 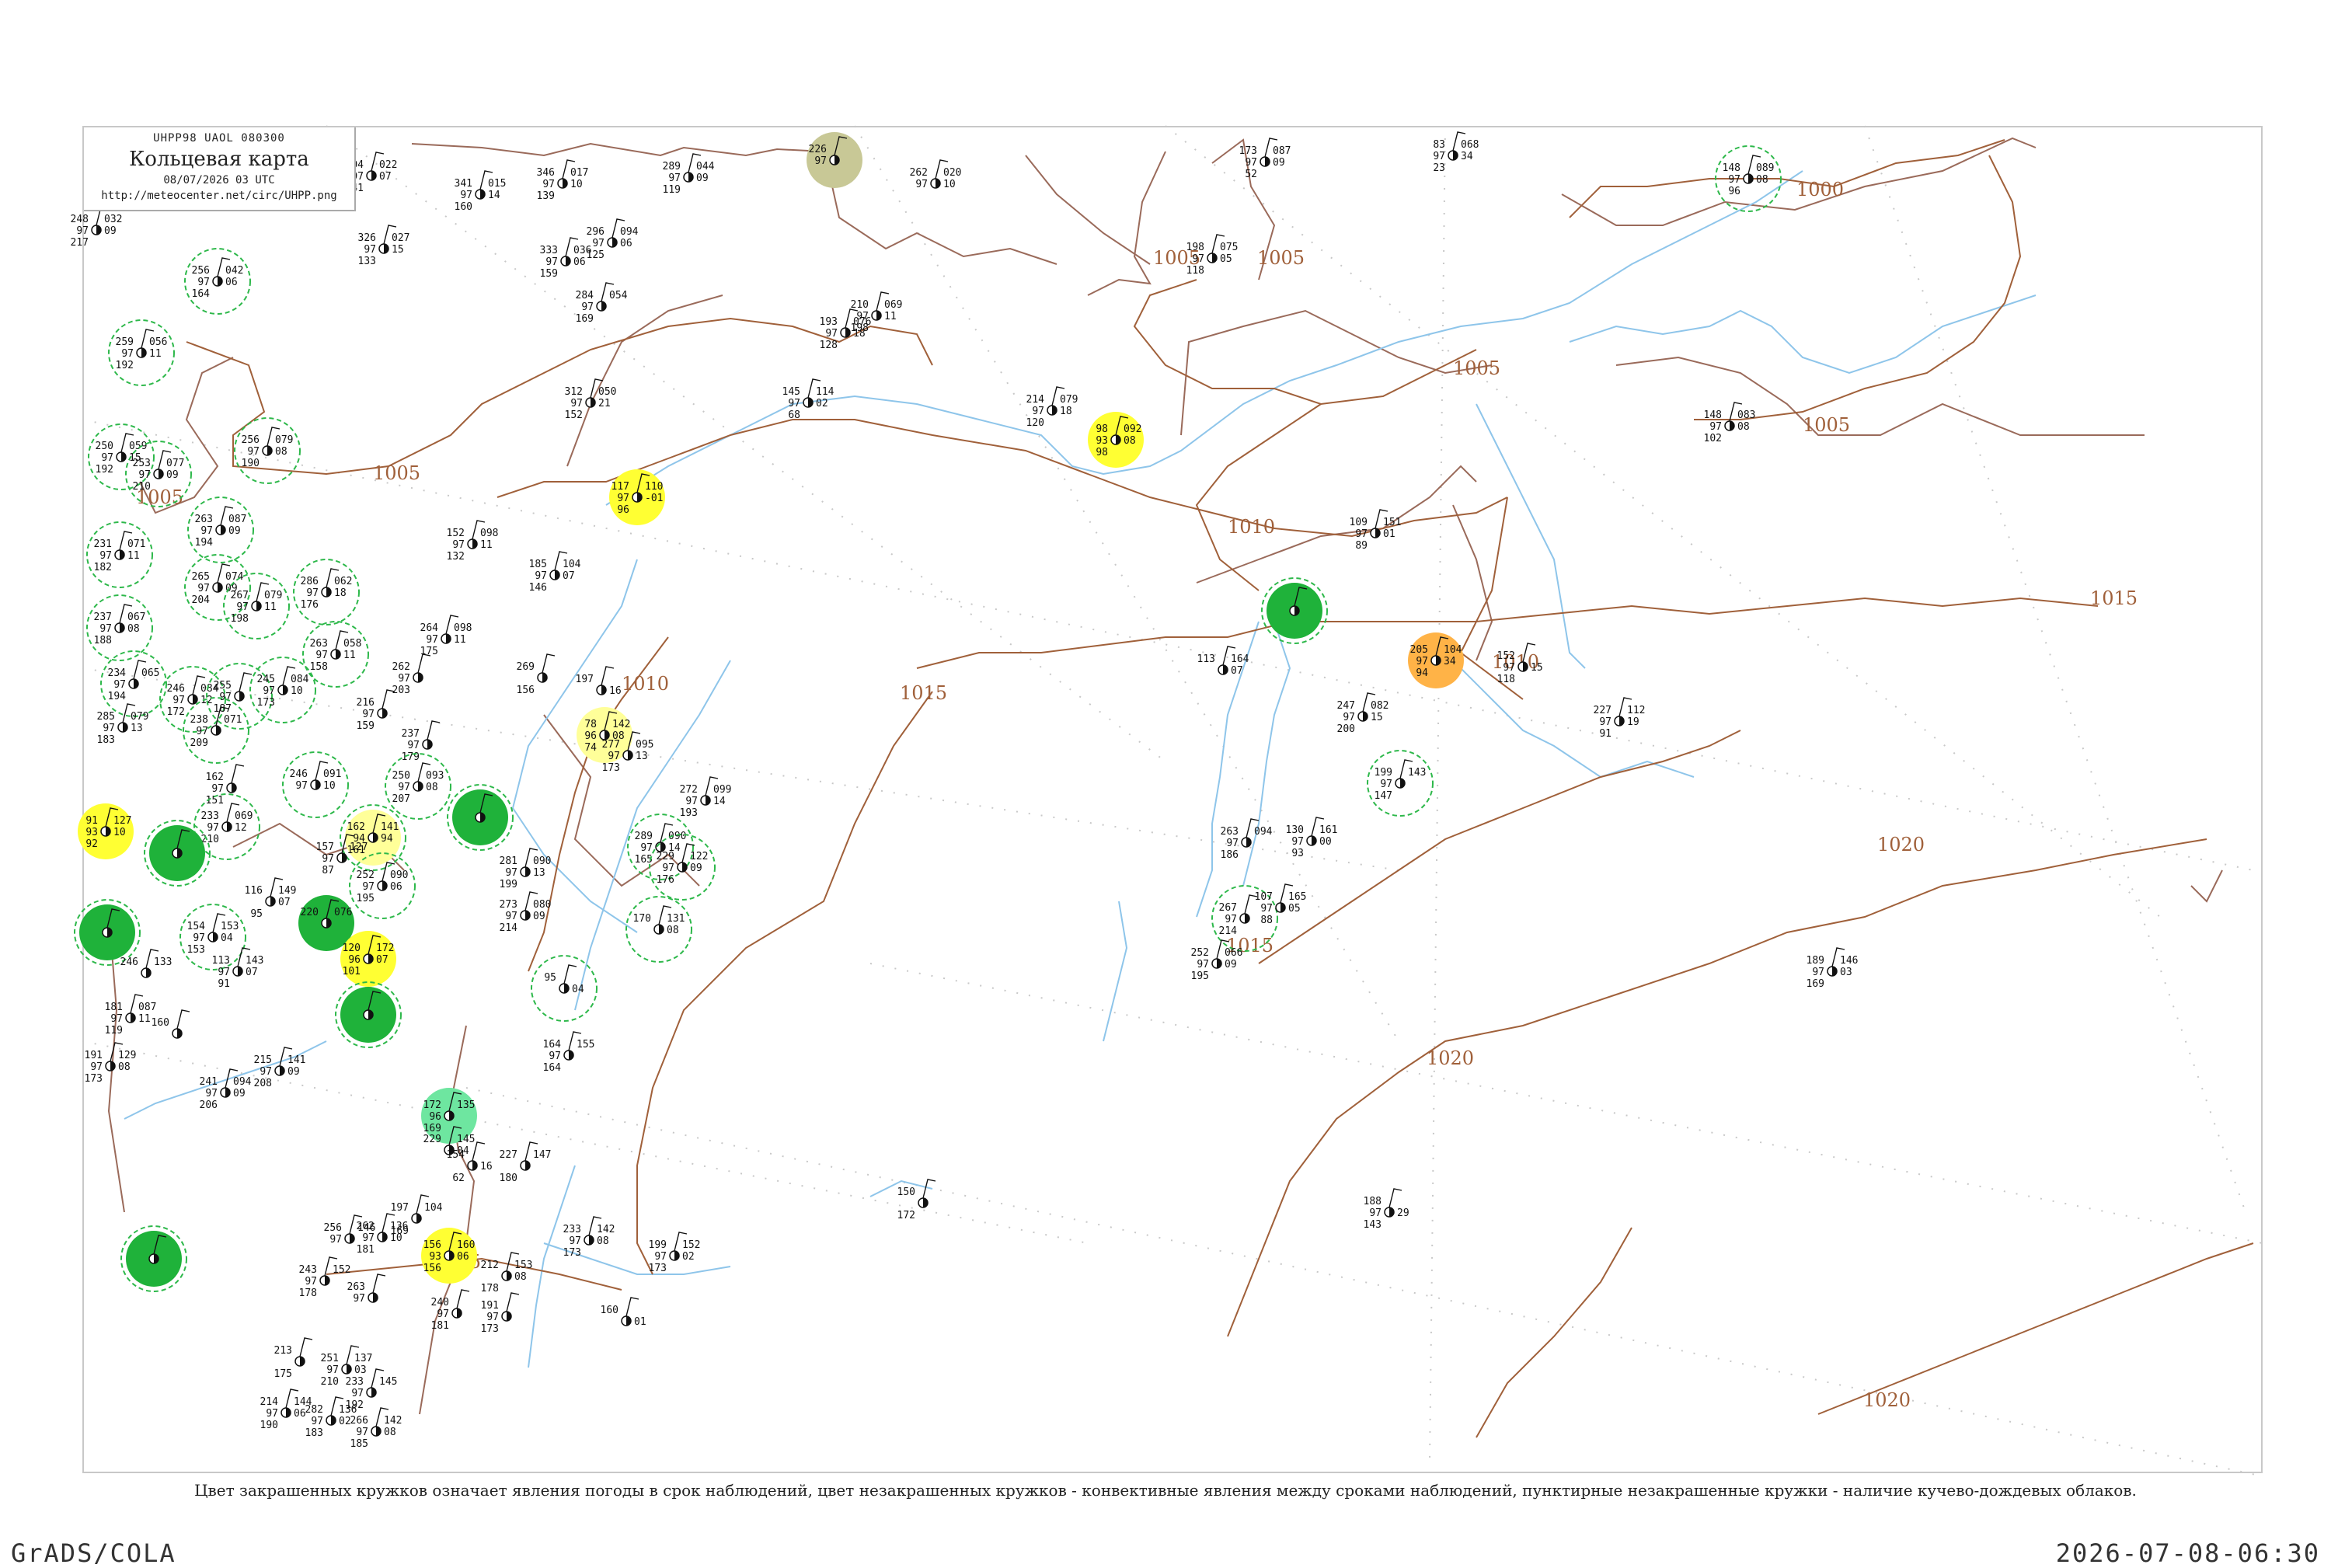 What do you see at coordinates (473, 541) in the screenshot?
I see `station-plot: 15297132 09811` at bounding box center [473, 541].